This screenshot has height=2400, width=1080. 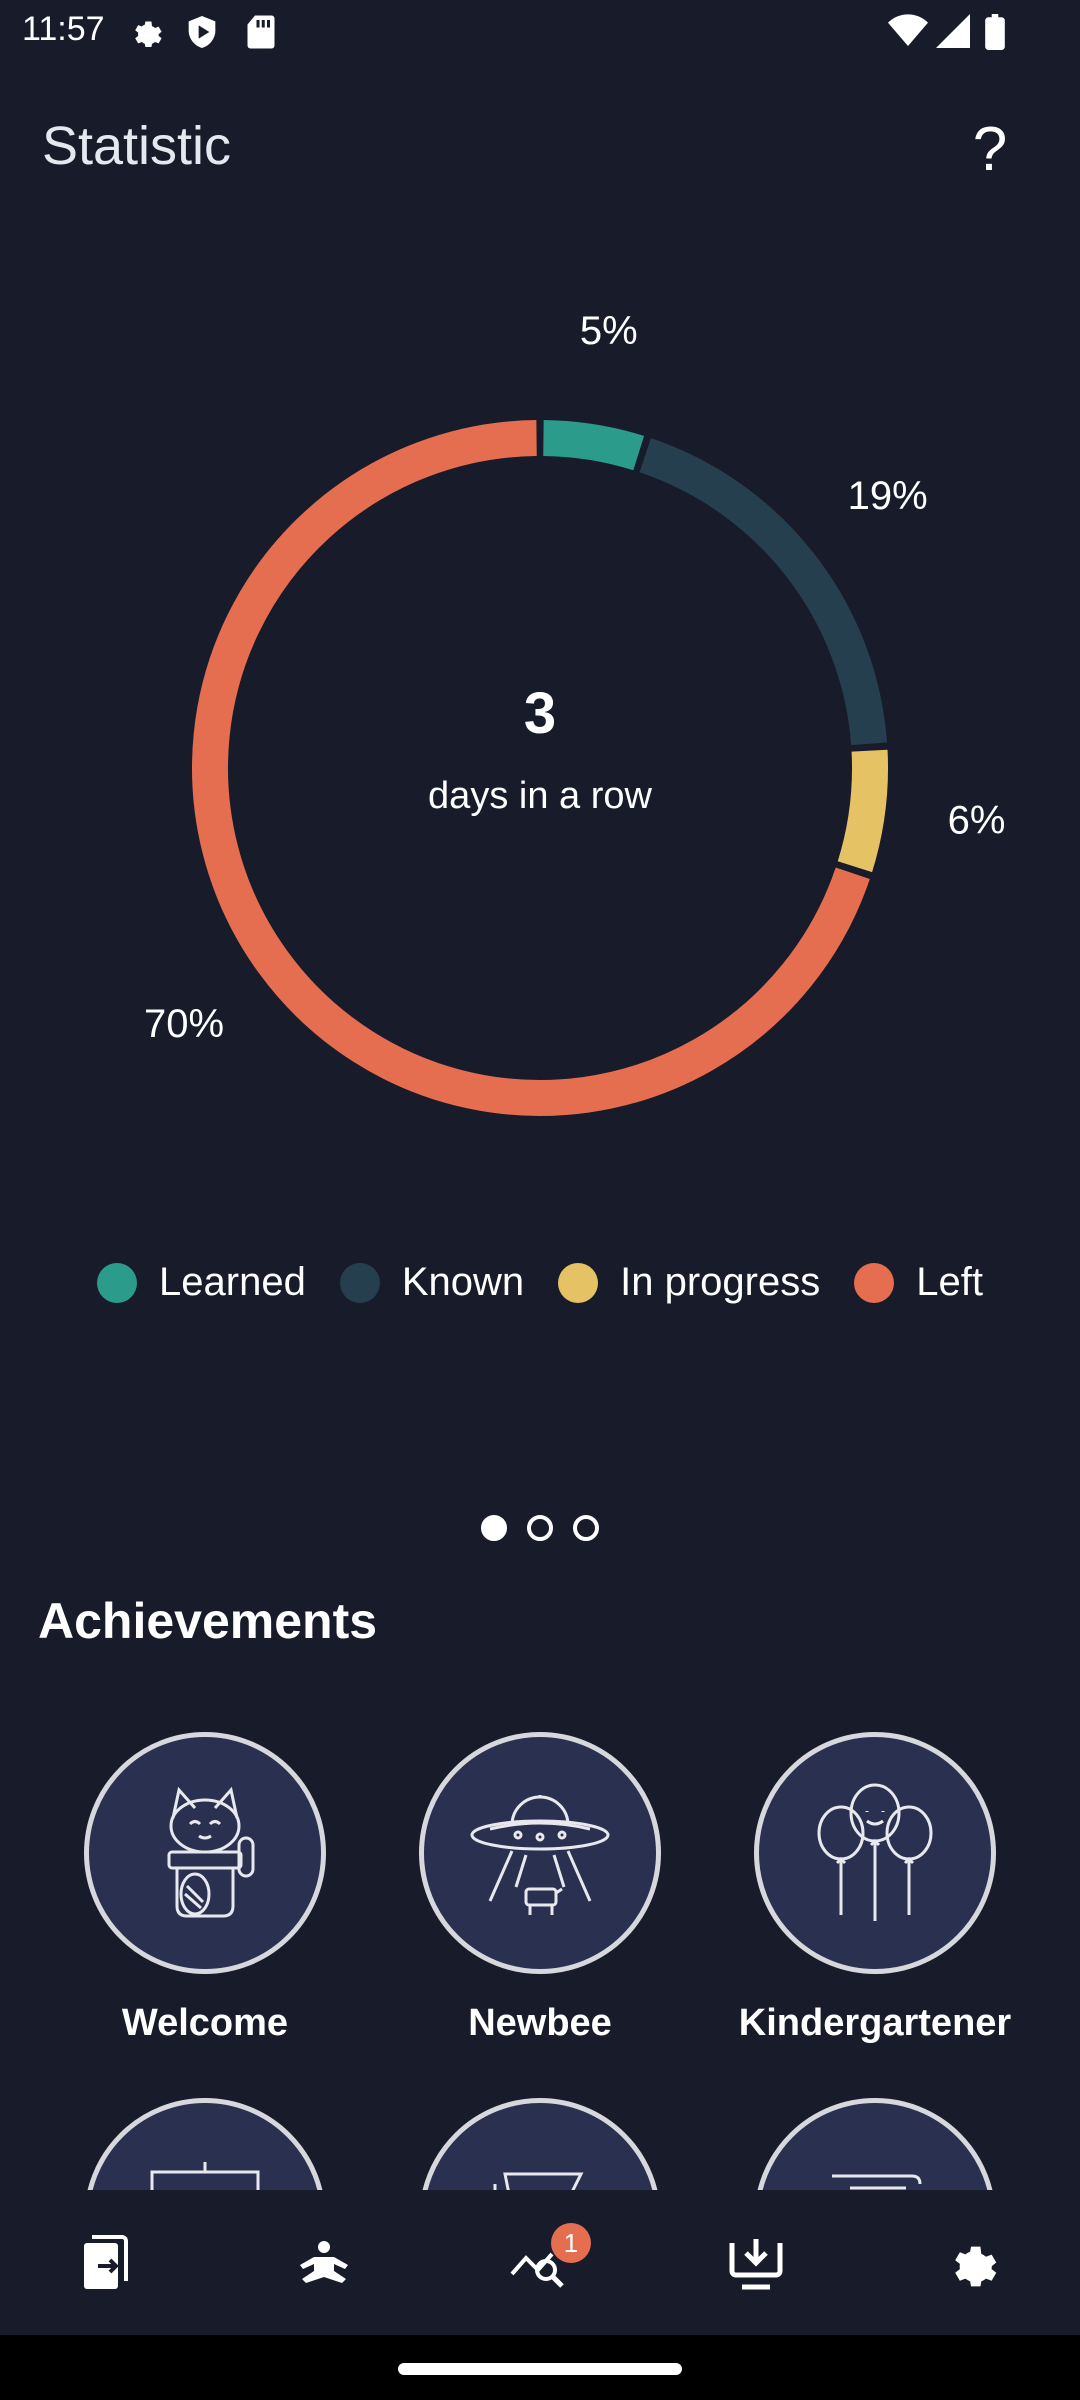 I want to click on donut-label-left: 70%, so click(x=184, y=1024).